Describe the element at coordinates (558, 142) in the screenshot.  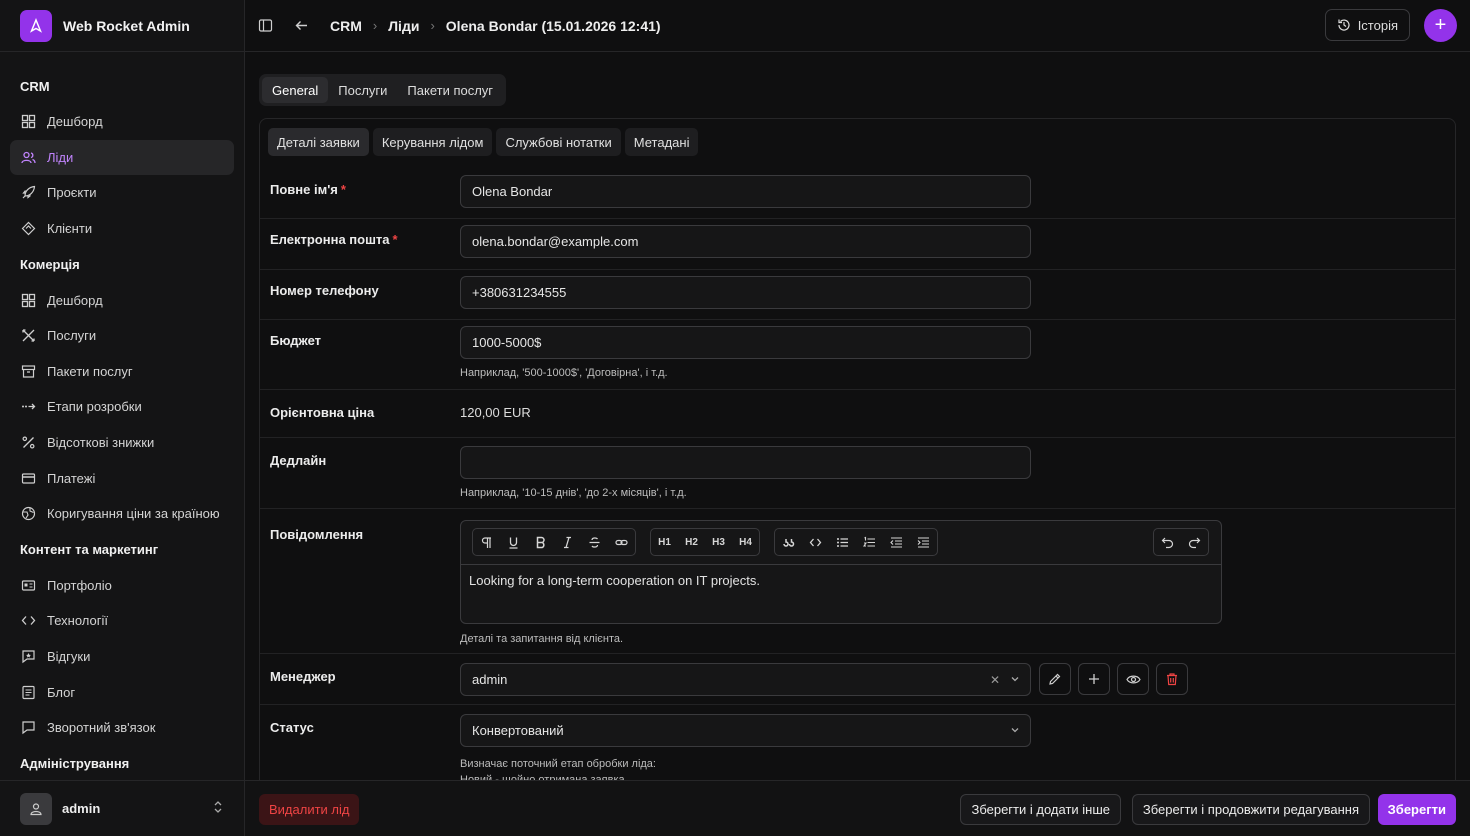
I see `tab-service-notes: Службові нотатки` at that location.